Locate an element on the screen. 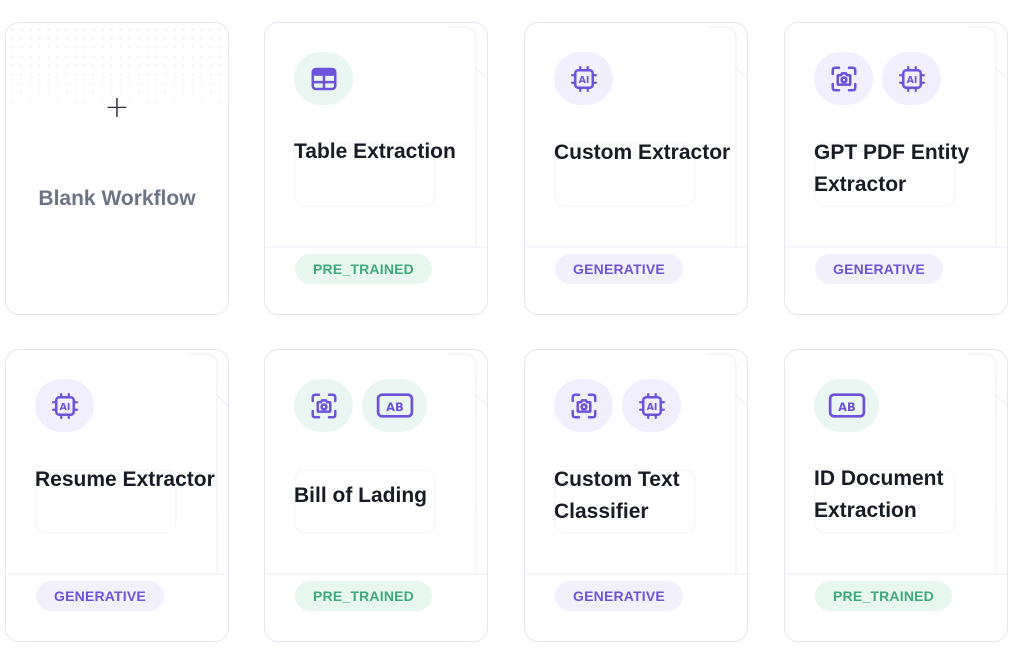 Image resolution: width=1024 pixels, height=656 pixels. template-card-id-document-extraction: AB ID Document Extraction PRE_TRAINED is located at coordinates (896, 495).